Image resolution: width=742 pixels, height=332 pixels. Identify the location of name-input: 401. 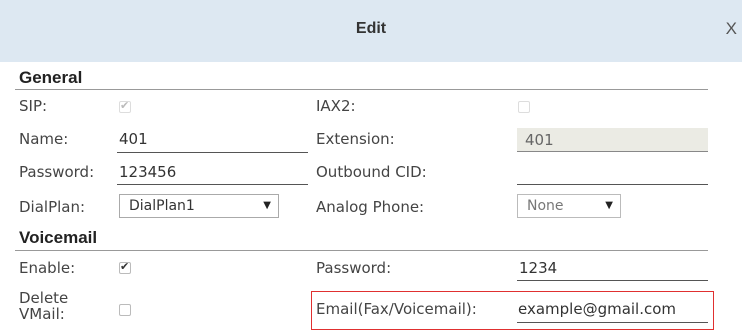
(133, 139).